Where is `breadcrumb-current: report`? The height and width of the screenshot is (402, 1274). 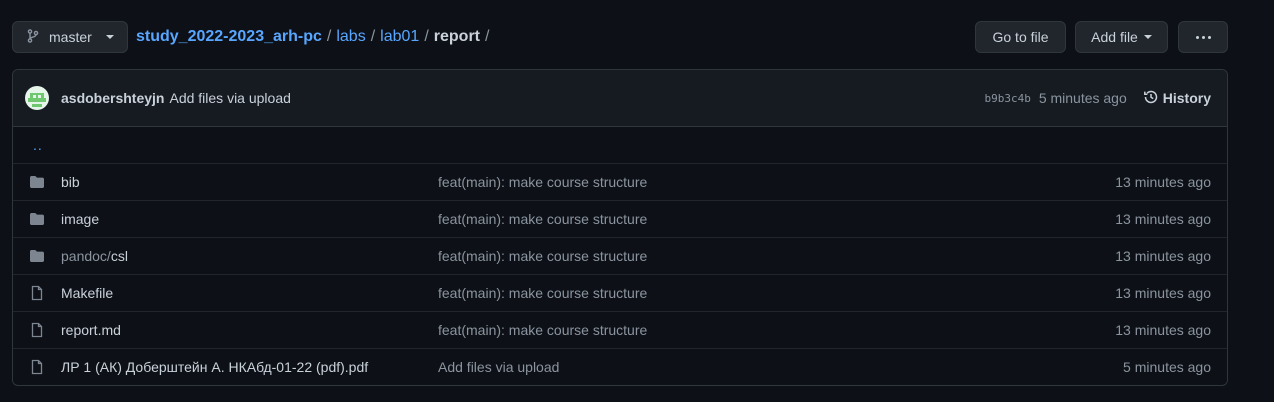
breadcrumb-current: report is located at coordinates (456, 36).